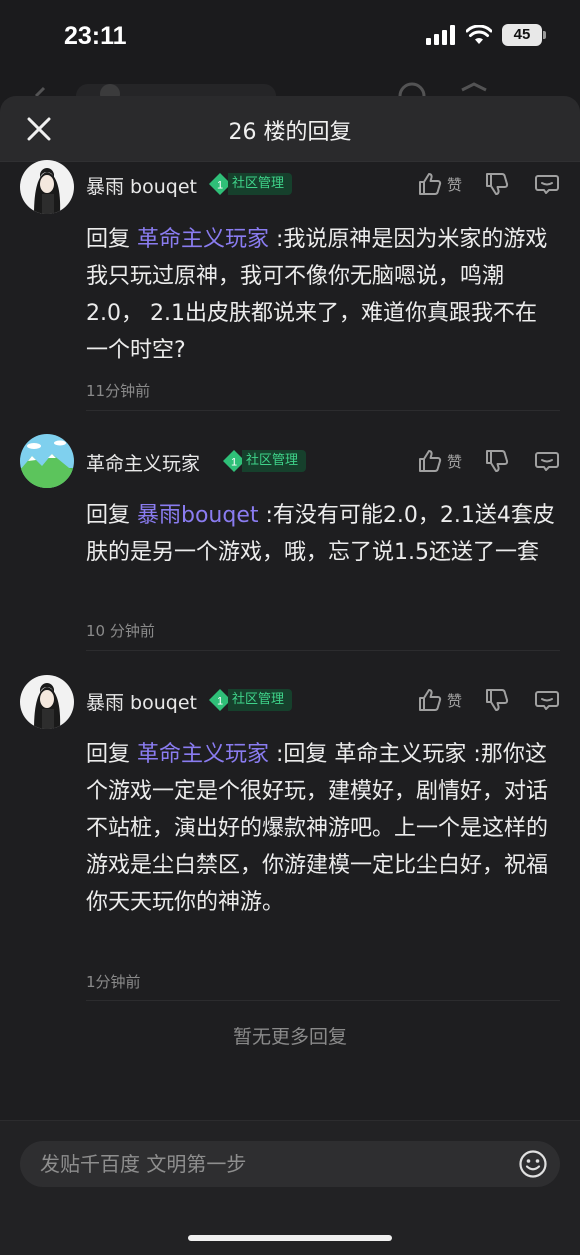 The width and height of the screenshot is (580, 1255). What do you see at coordinates (440, 35) in the screenshot?
I see `signal-icon` at bounding box center [440, 35].